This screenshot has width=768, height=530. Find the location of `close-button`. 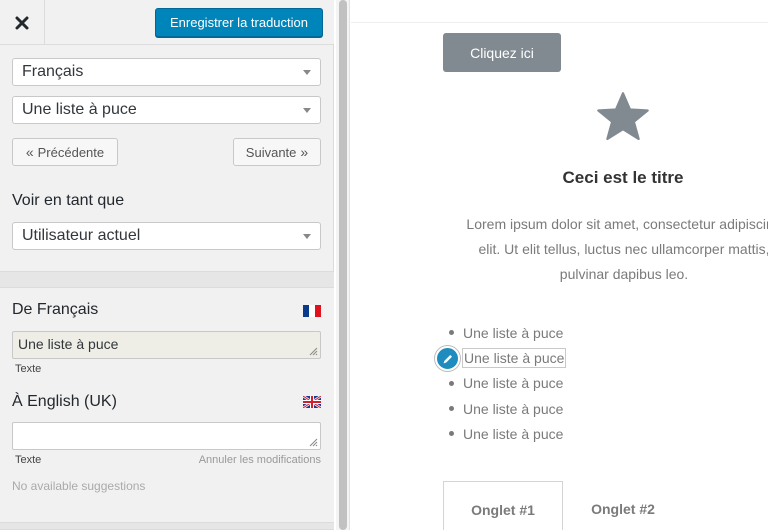

close-button is located at coordinates (22, 22).